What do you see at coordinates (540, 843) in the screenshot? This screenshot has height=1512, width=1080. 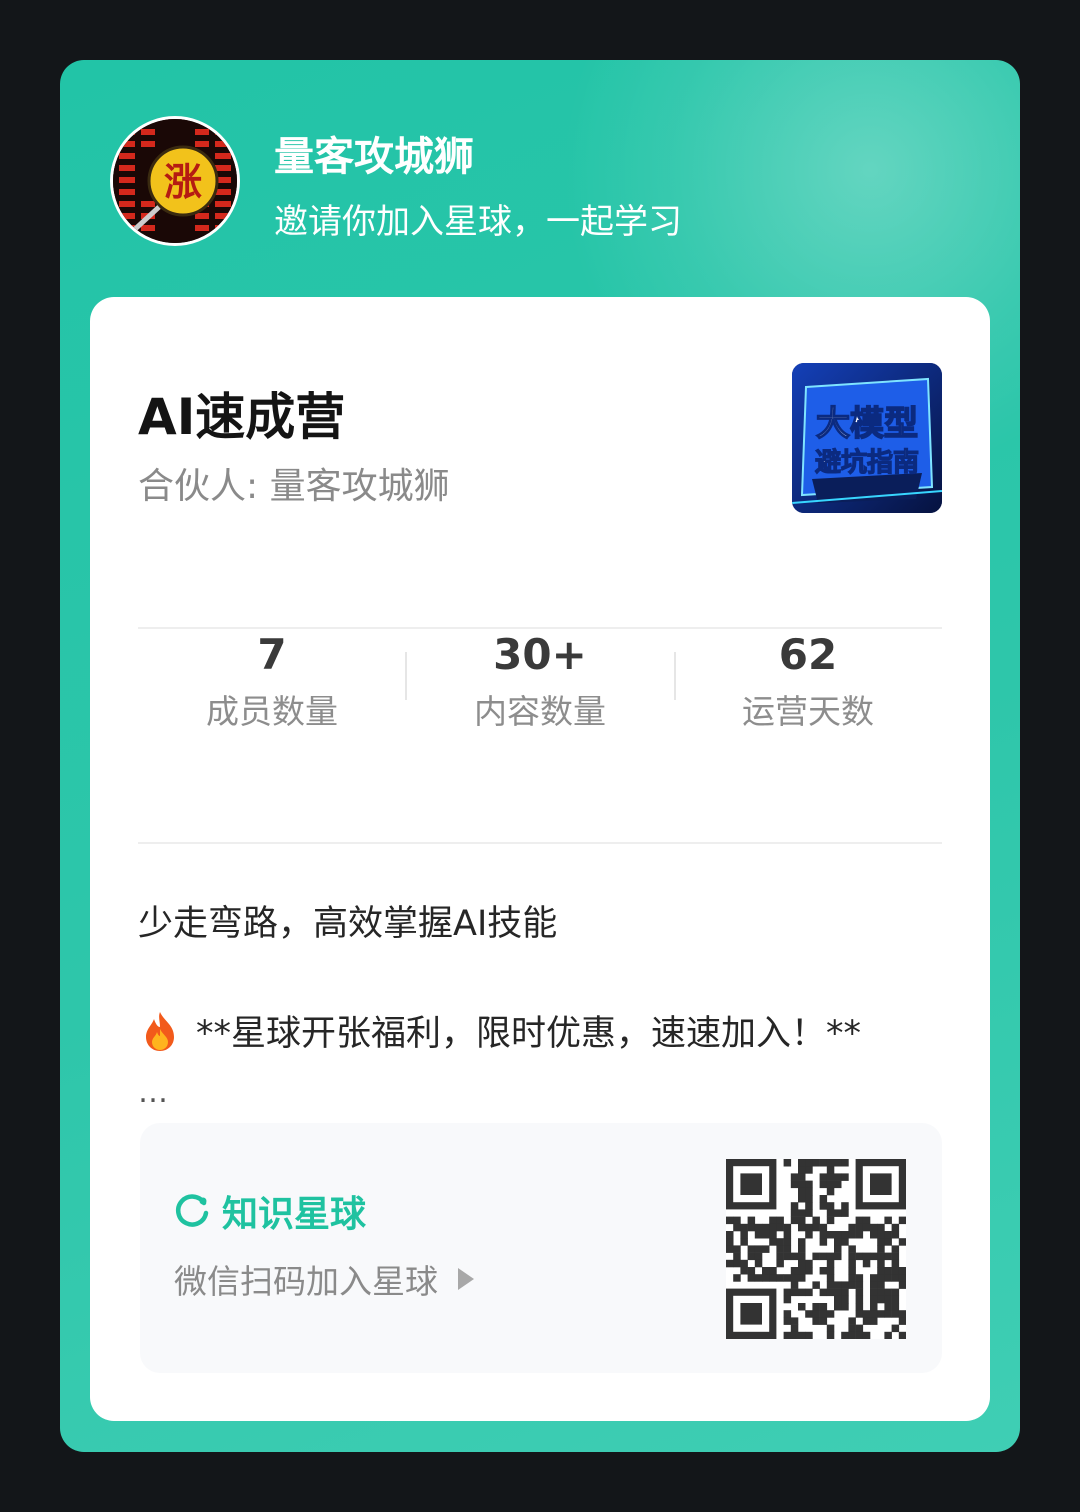 I see `divider-stats-bottom` at bounding box center [540, 843].